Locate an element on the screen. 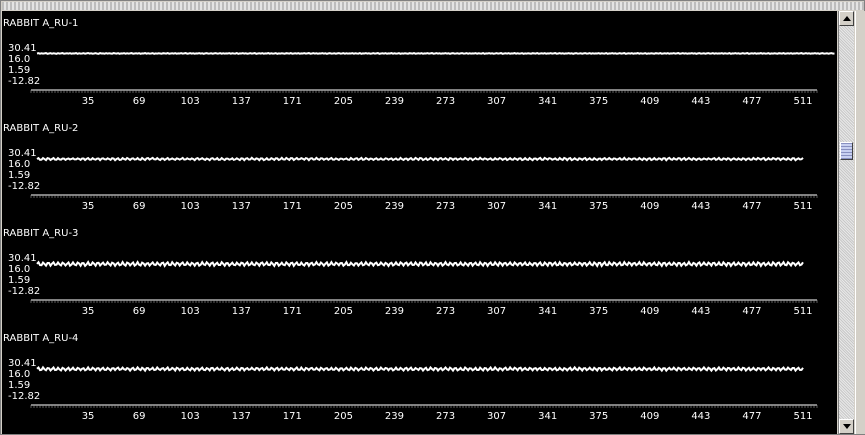  triangle-down-icon is located at coordinates (846, 426).